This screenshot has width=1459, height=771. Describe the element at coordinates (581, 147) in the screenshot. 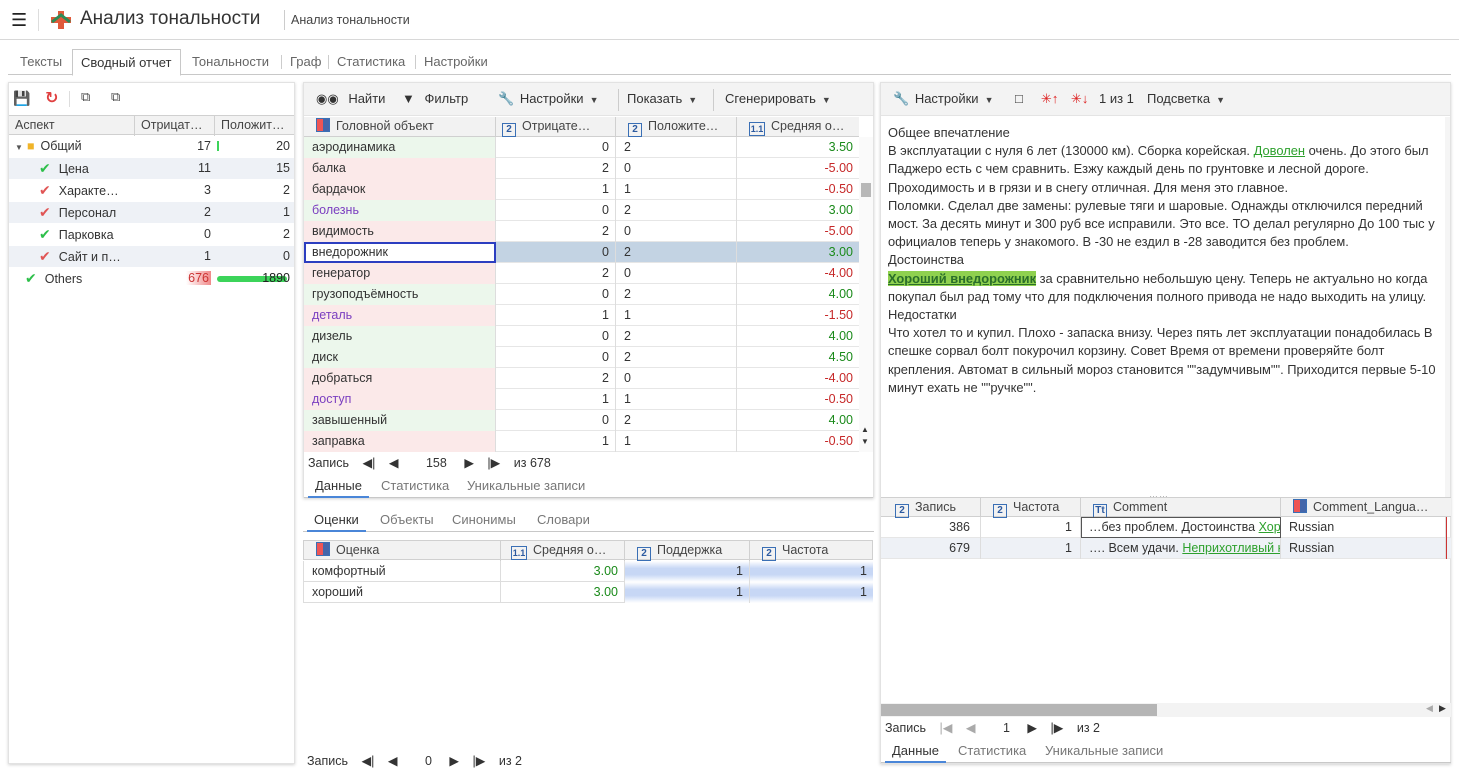

I see `object-row: аэродинамика 0 2 3.50` at that location.